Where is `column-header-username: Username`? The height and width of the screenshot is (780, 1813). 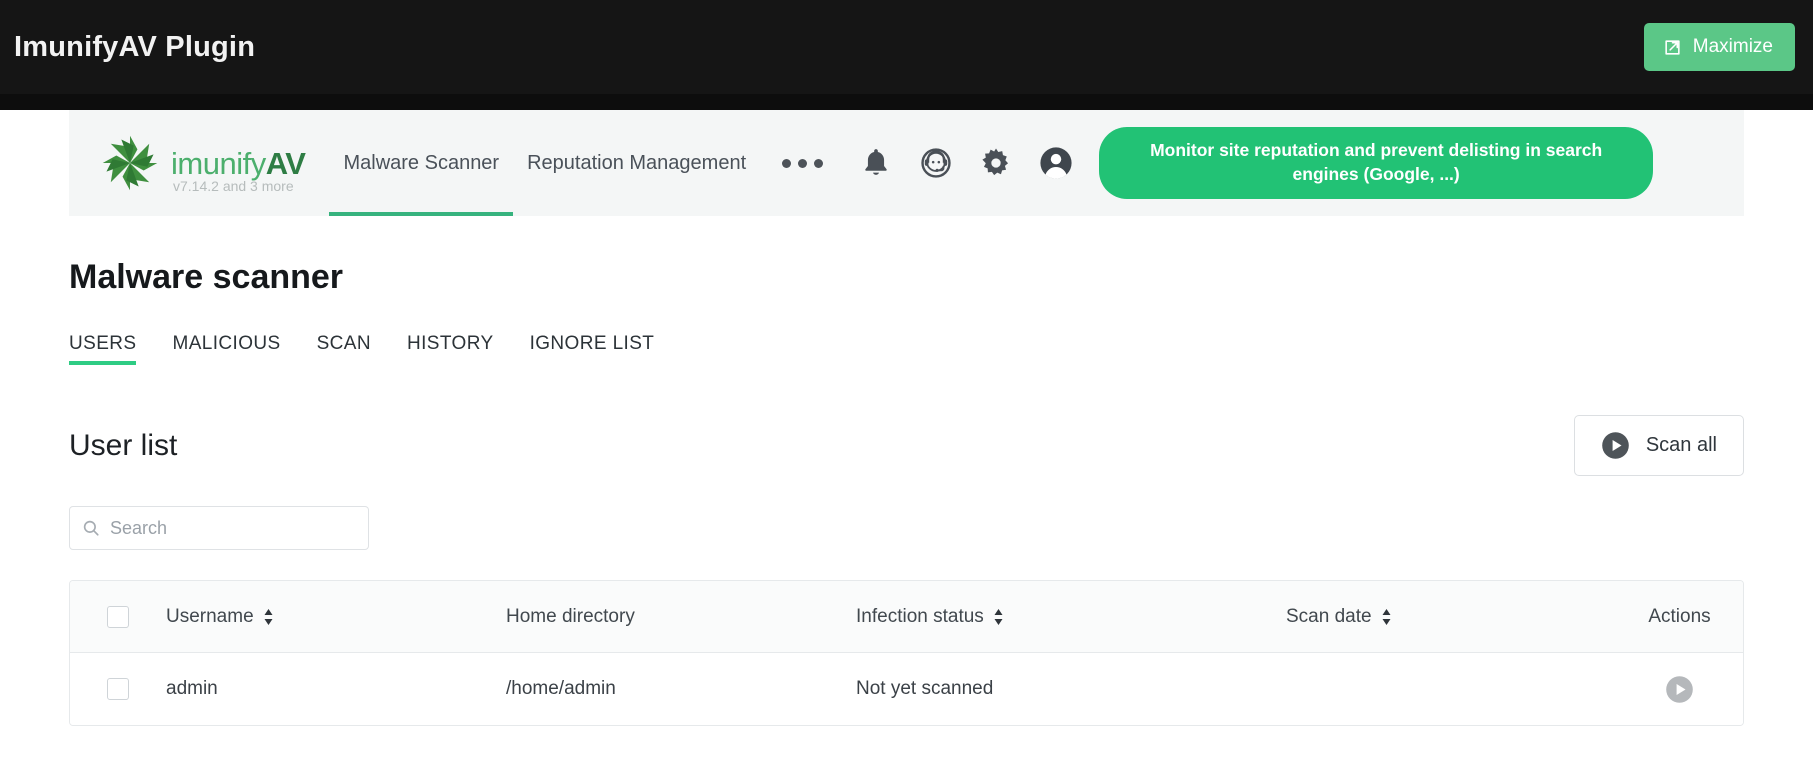
column-header-username: Username is located at coordinates (336, 617).